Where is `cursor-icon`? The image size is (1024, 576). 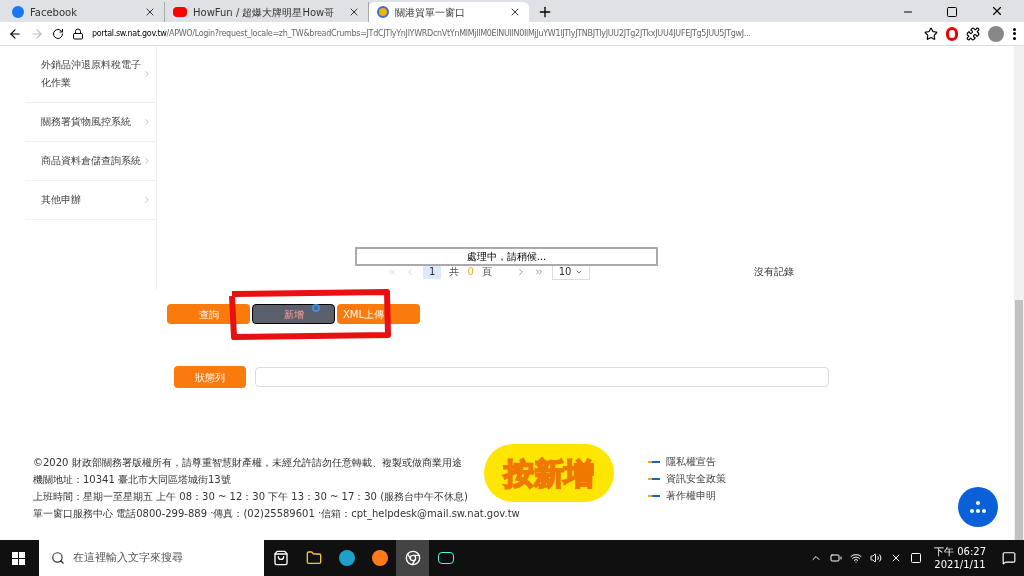 cursor-icon is located at coordinates (316, 308).